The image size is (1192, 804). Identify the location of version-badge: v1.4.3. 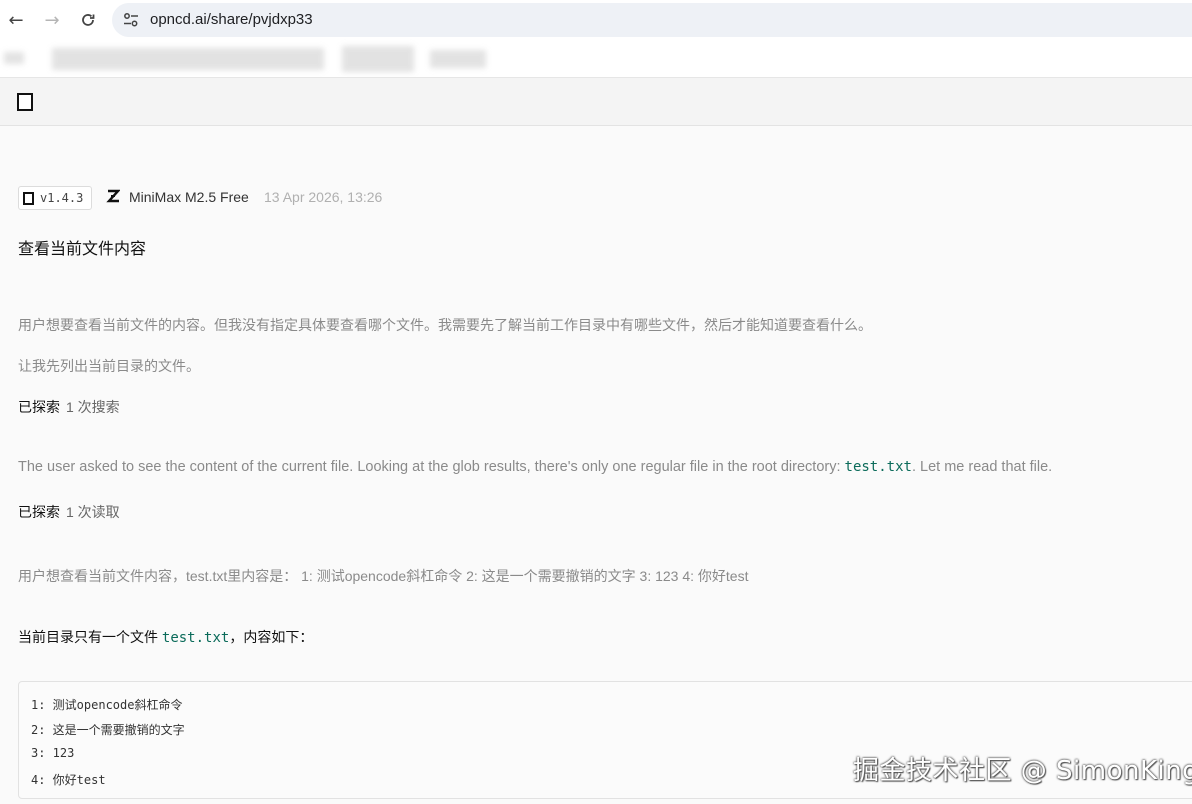
(55, 198).